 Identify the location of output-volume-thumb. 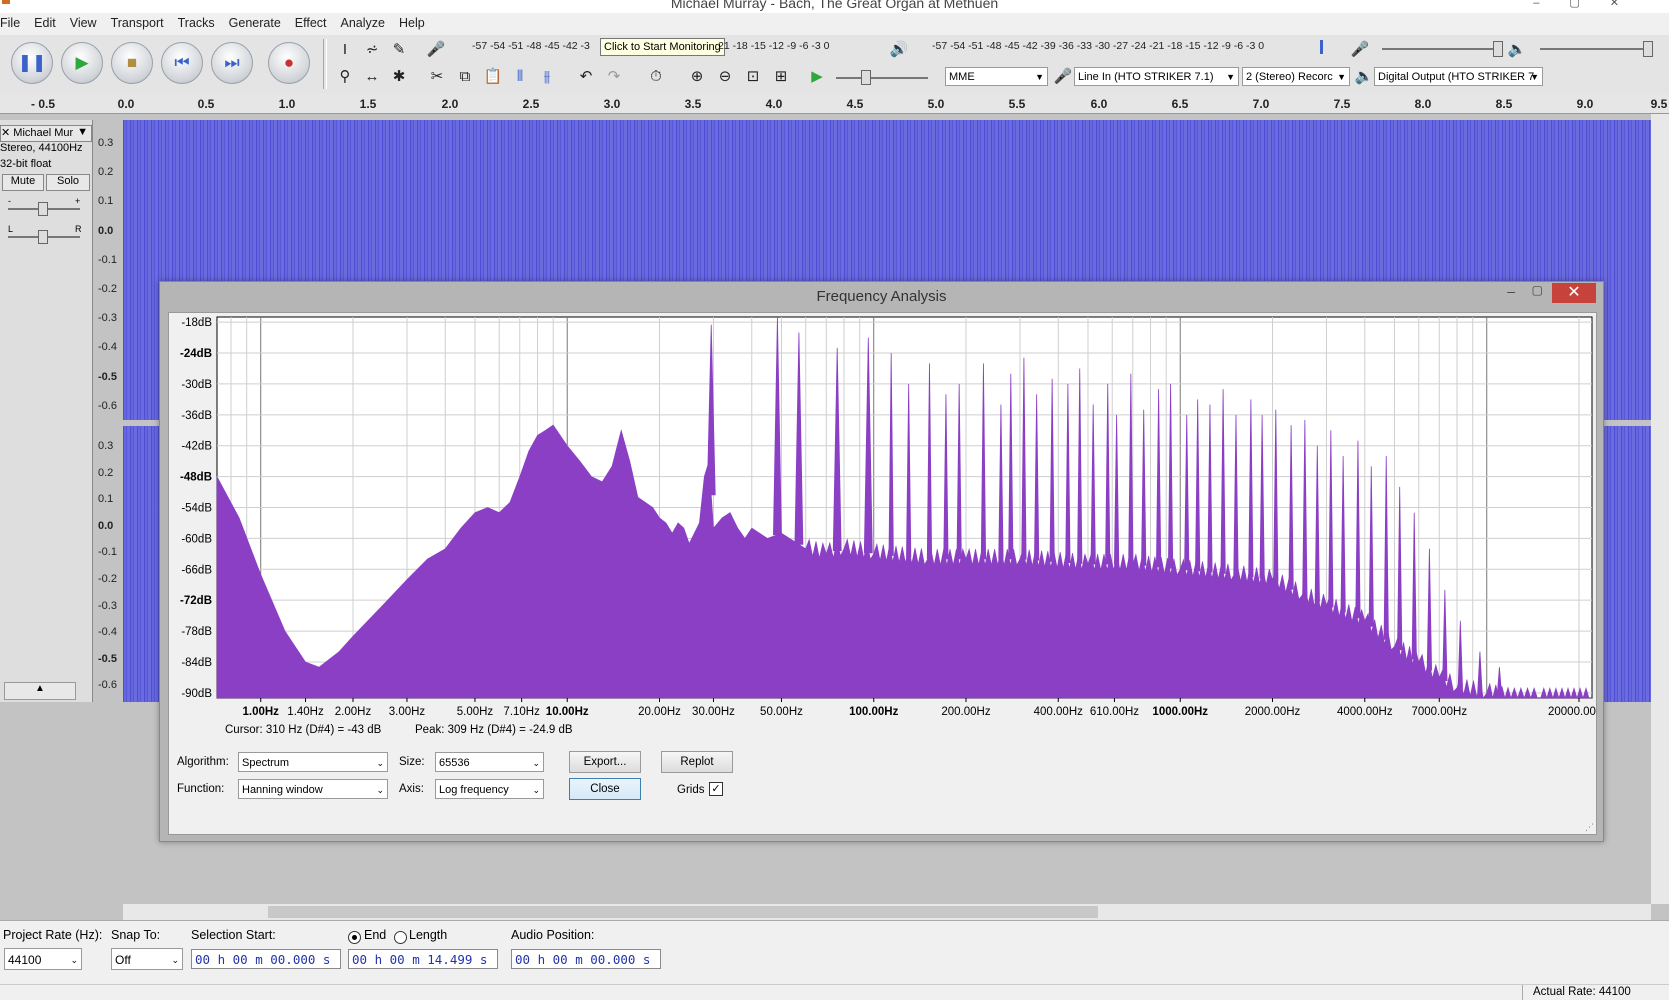
(1648, 49).